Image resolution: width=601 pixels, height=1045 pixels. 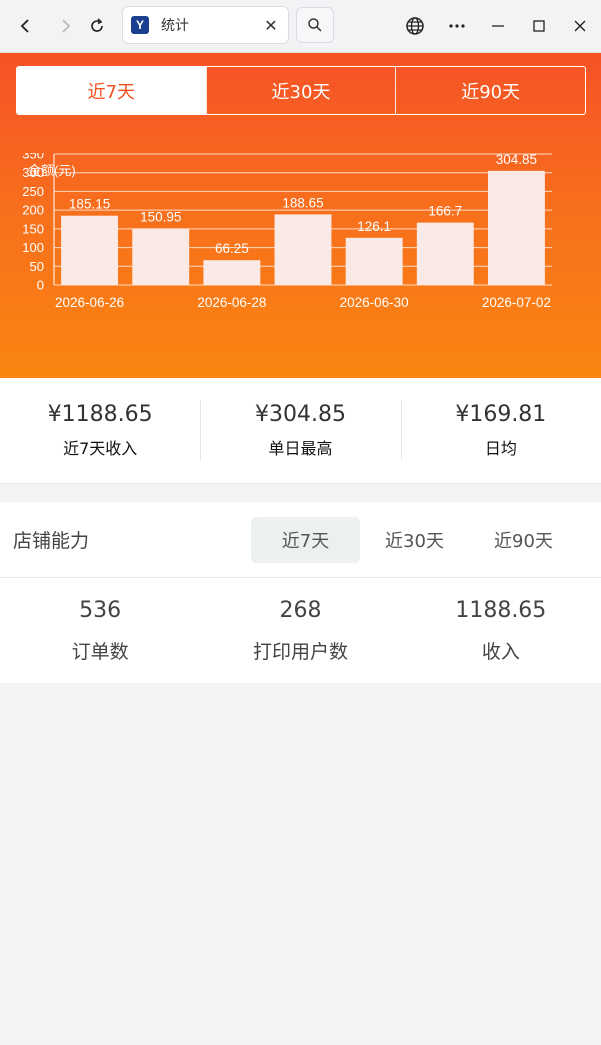 What do you see at coordinates (175, 26) in the screenshot?
I see `tab-title: 统计` at bounding box center [175, 26].